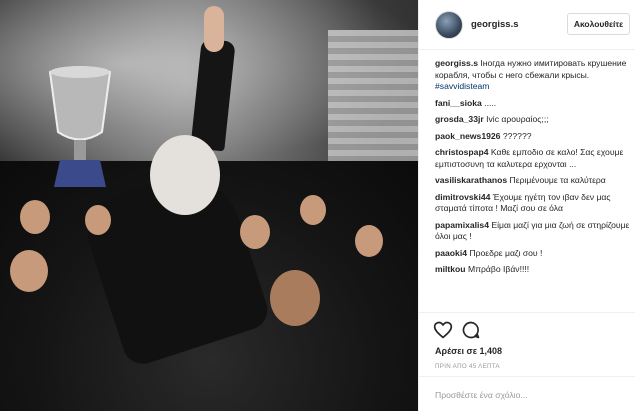 Image resolution: width=635 pixels, height=411 pixels. What do you see at coordinates (462, 225) in the screenshot?
I see `comment-username: papamixalis4` at bounding box center [462, 225].